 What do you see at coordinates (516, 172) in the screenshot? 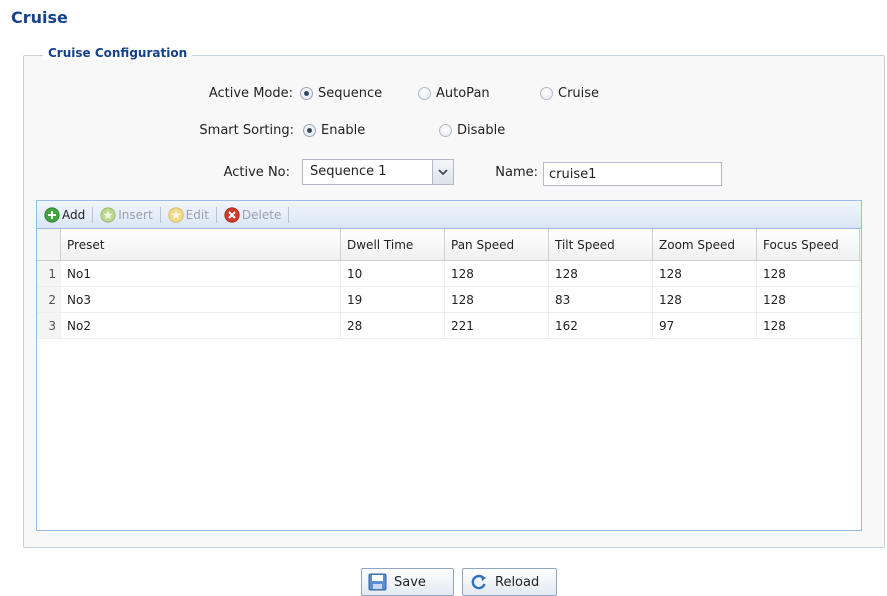
I see `name-label: Name:` at bounding box center [516, 172].